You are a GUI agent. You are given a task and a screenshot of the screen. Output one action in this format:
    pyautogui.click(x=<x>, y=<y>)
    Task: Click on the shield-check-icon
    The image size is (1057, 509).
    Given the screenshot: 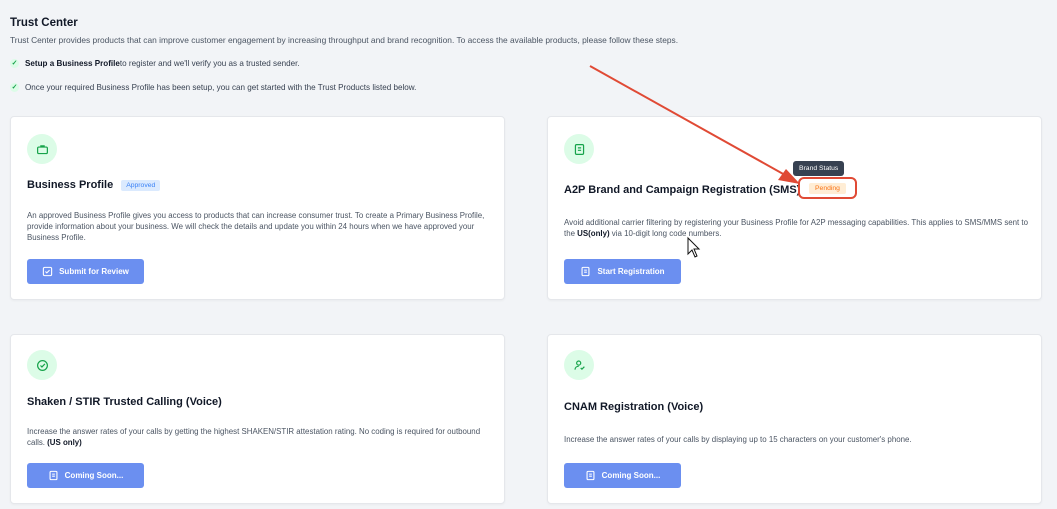 What is the action you would take?
    pyautogui.click(x=42, y=365)
    